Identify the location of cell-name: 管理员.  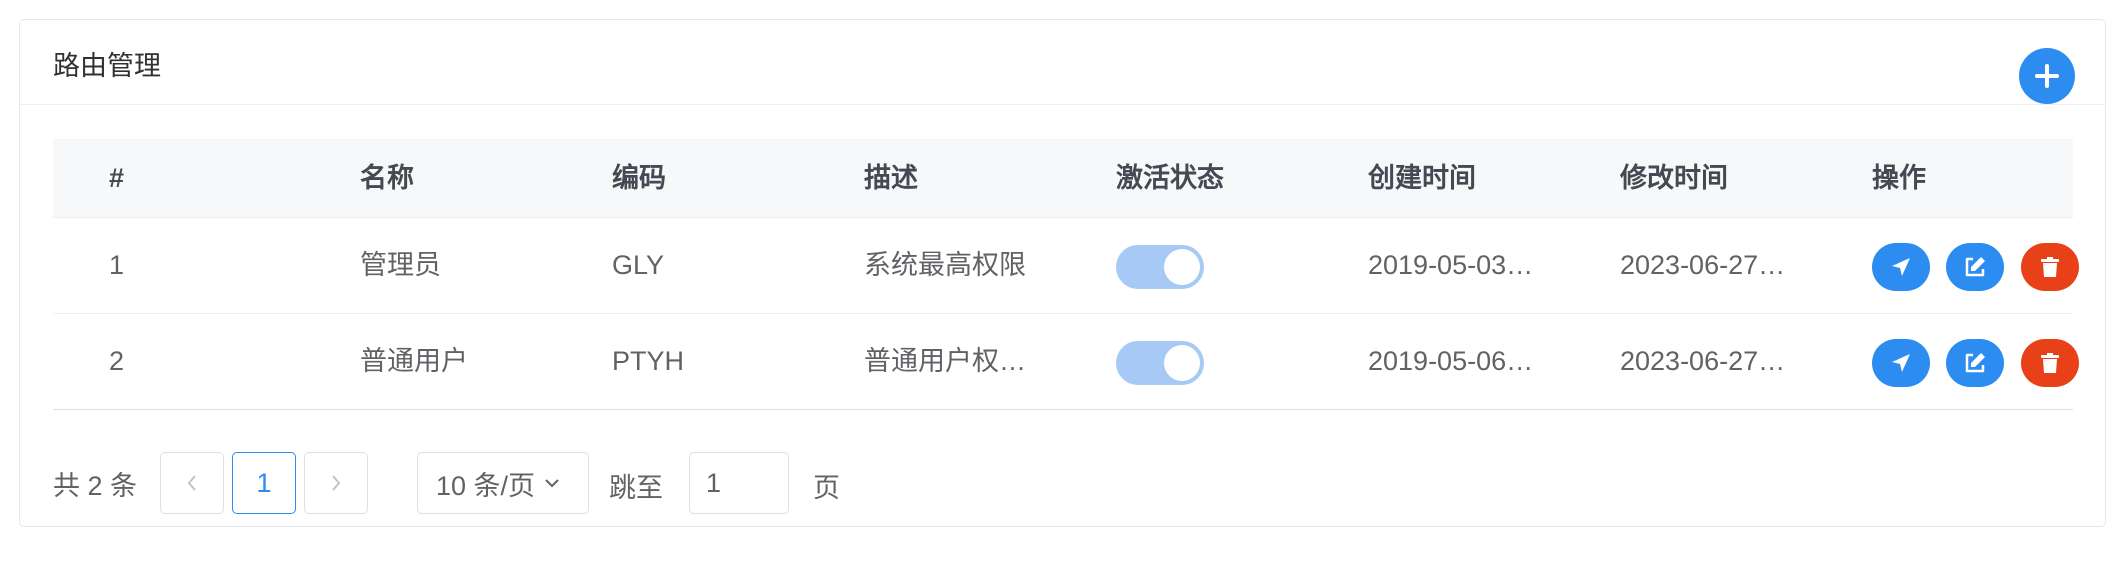
(400, 265).